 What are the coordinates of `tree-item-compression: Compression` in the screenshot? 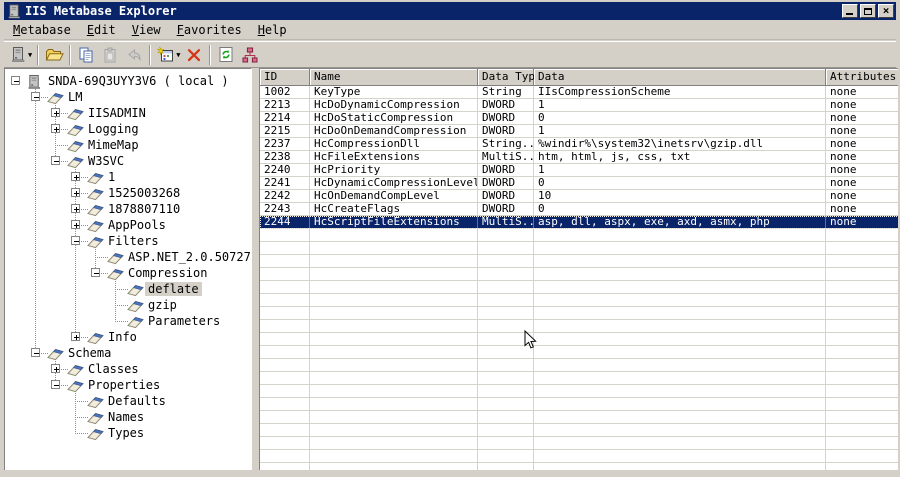 It's located at (128, 273).